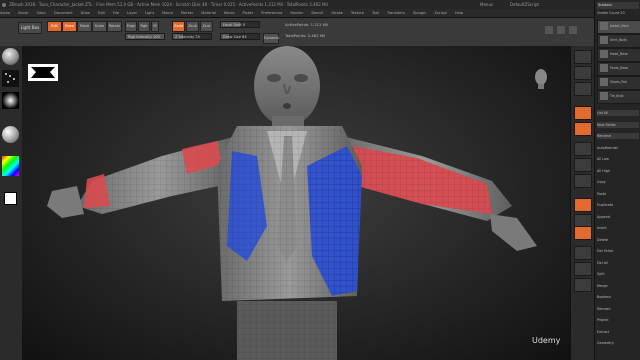 The width and height of the screenshot is (640, 360). I want to click on main-color-swatch, so click(10, 198).